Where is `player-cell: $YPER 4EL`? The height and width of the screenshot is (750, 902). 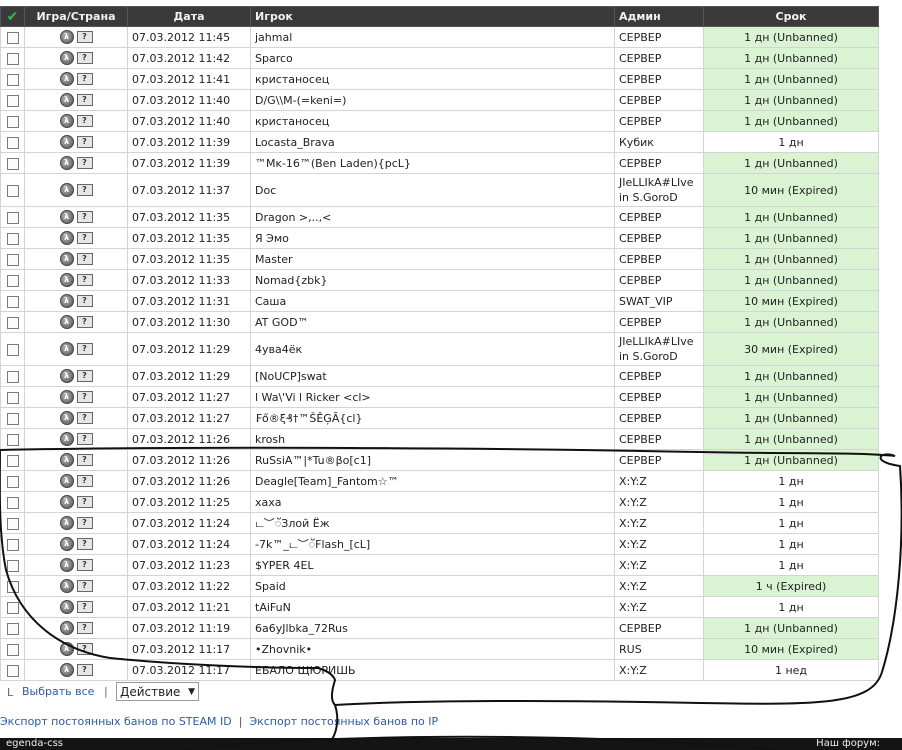 player-cell: $YPER 4EL is located at coordinates (432, 565).